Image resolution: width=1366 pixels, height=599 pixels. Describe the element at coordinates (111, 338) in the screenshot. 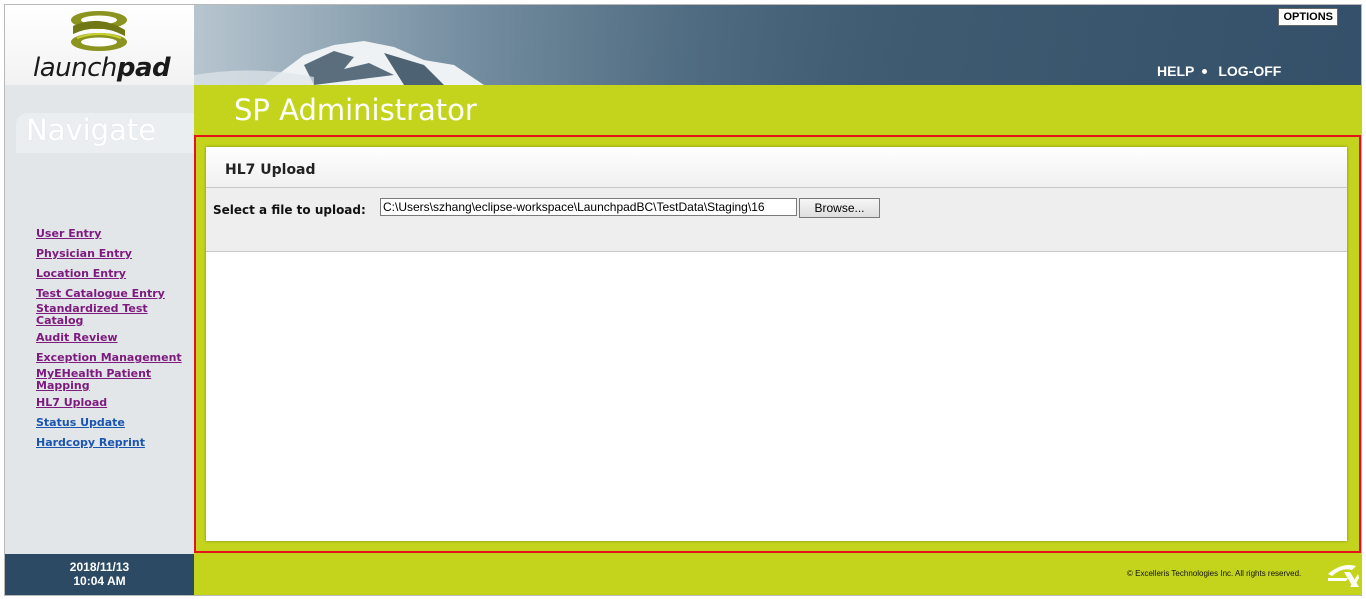

I see `sidebar-item-audit-review: Audit Review` at that location.